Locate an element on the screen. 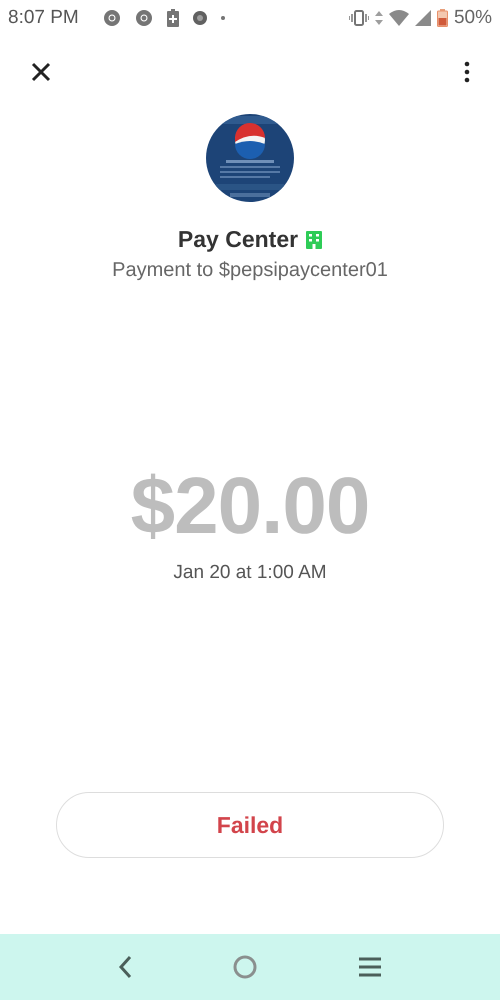 The image size is (500, 1000). back-icon is located at coordinates (125, 967).